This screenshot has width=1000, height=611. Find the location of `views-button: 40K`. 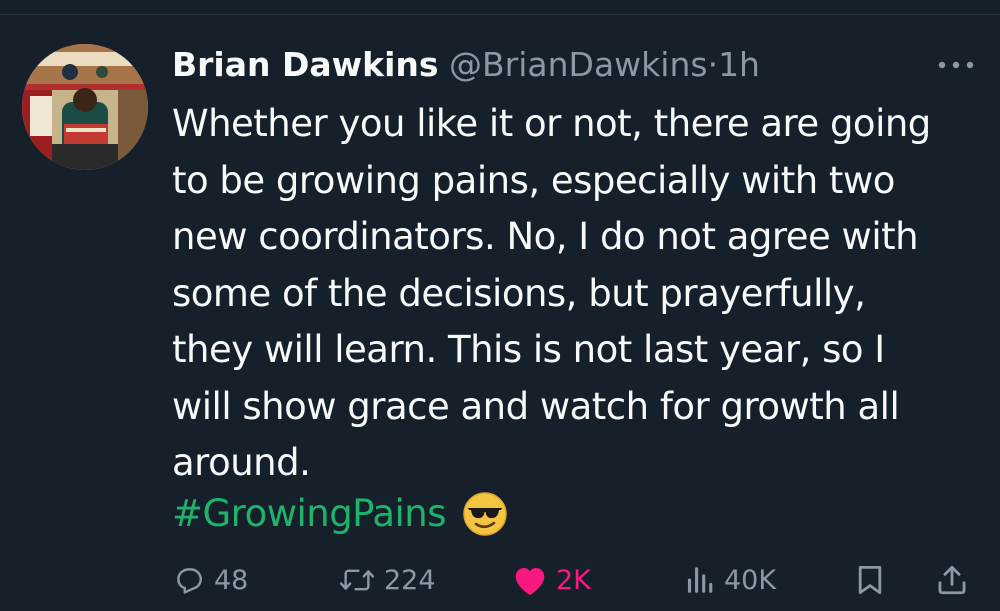

views-button: 40K is located at coordinates (730, 580).